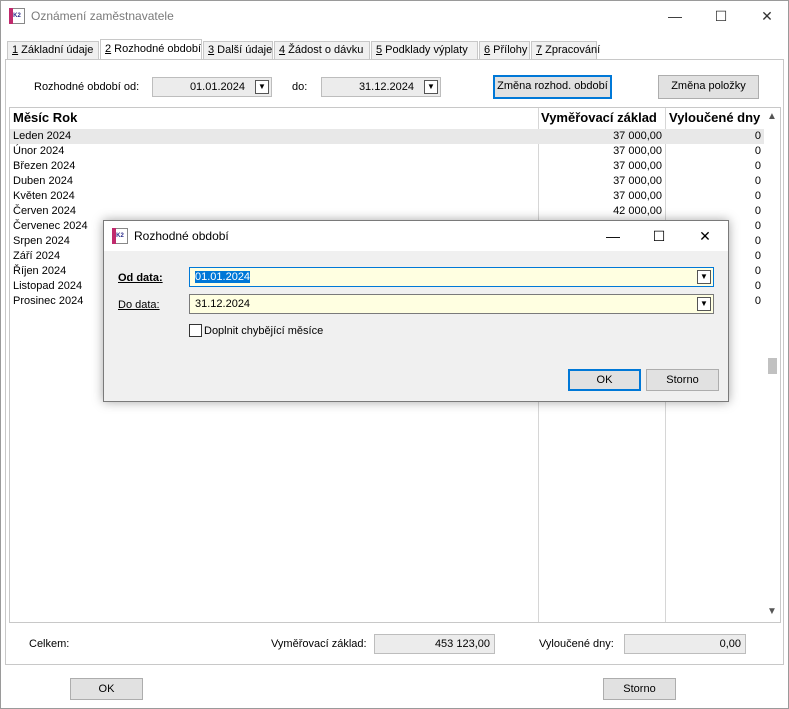 This screenshot has width=789, height=709. Describe the element at coordinates (273, 118) in the screenshot. I see `column-header-month: Měsíc Rok` at that location.